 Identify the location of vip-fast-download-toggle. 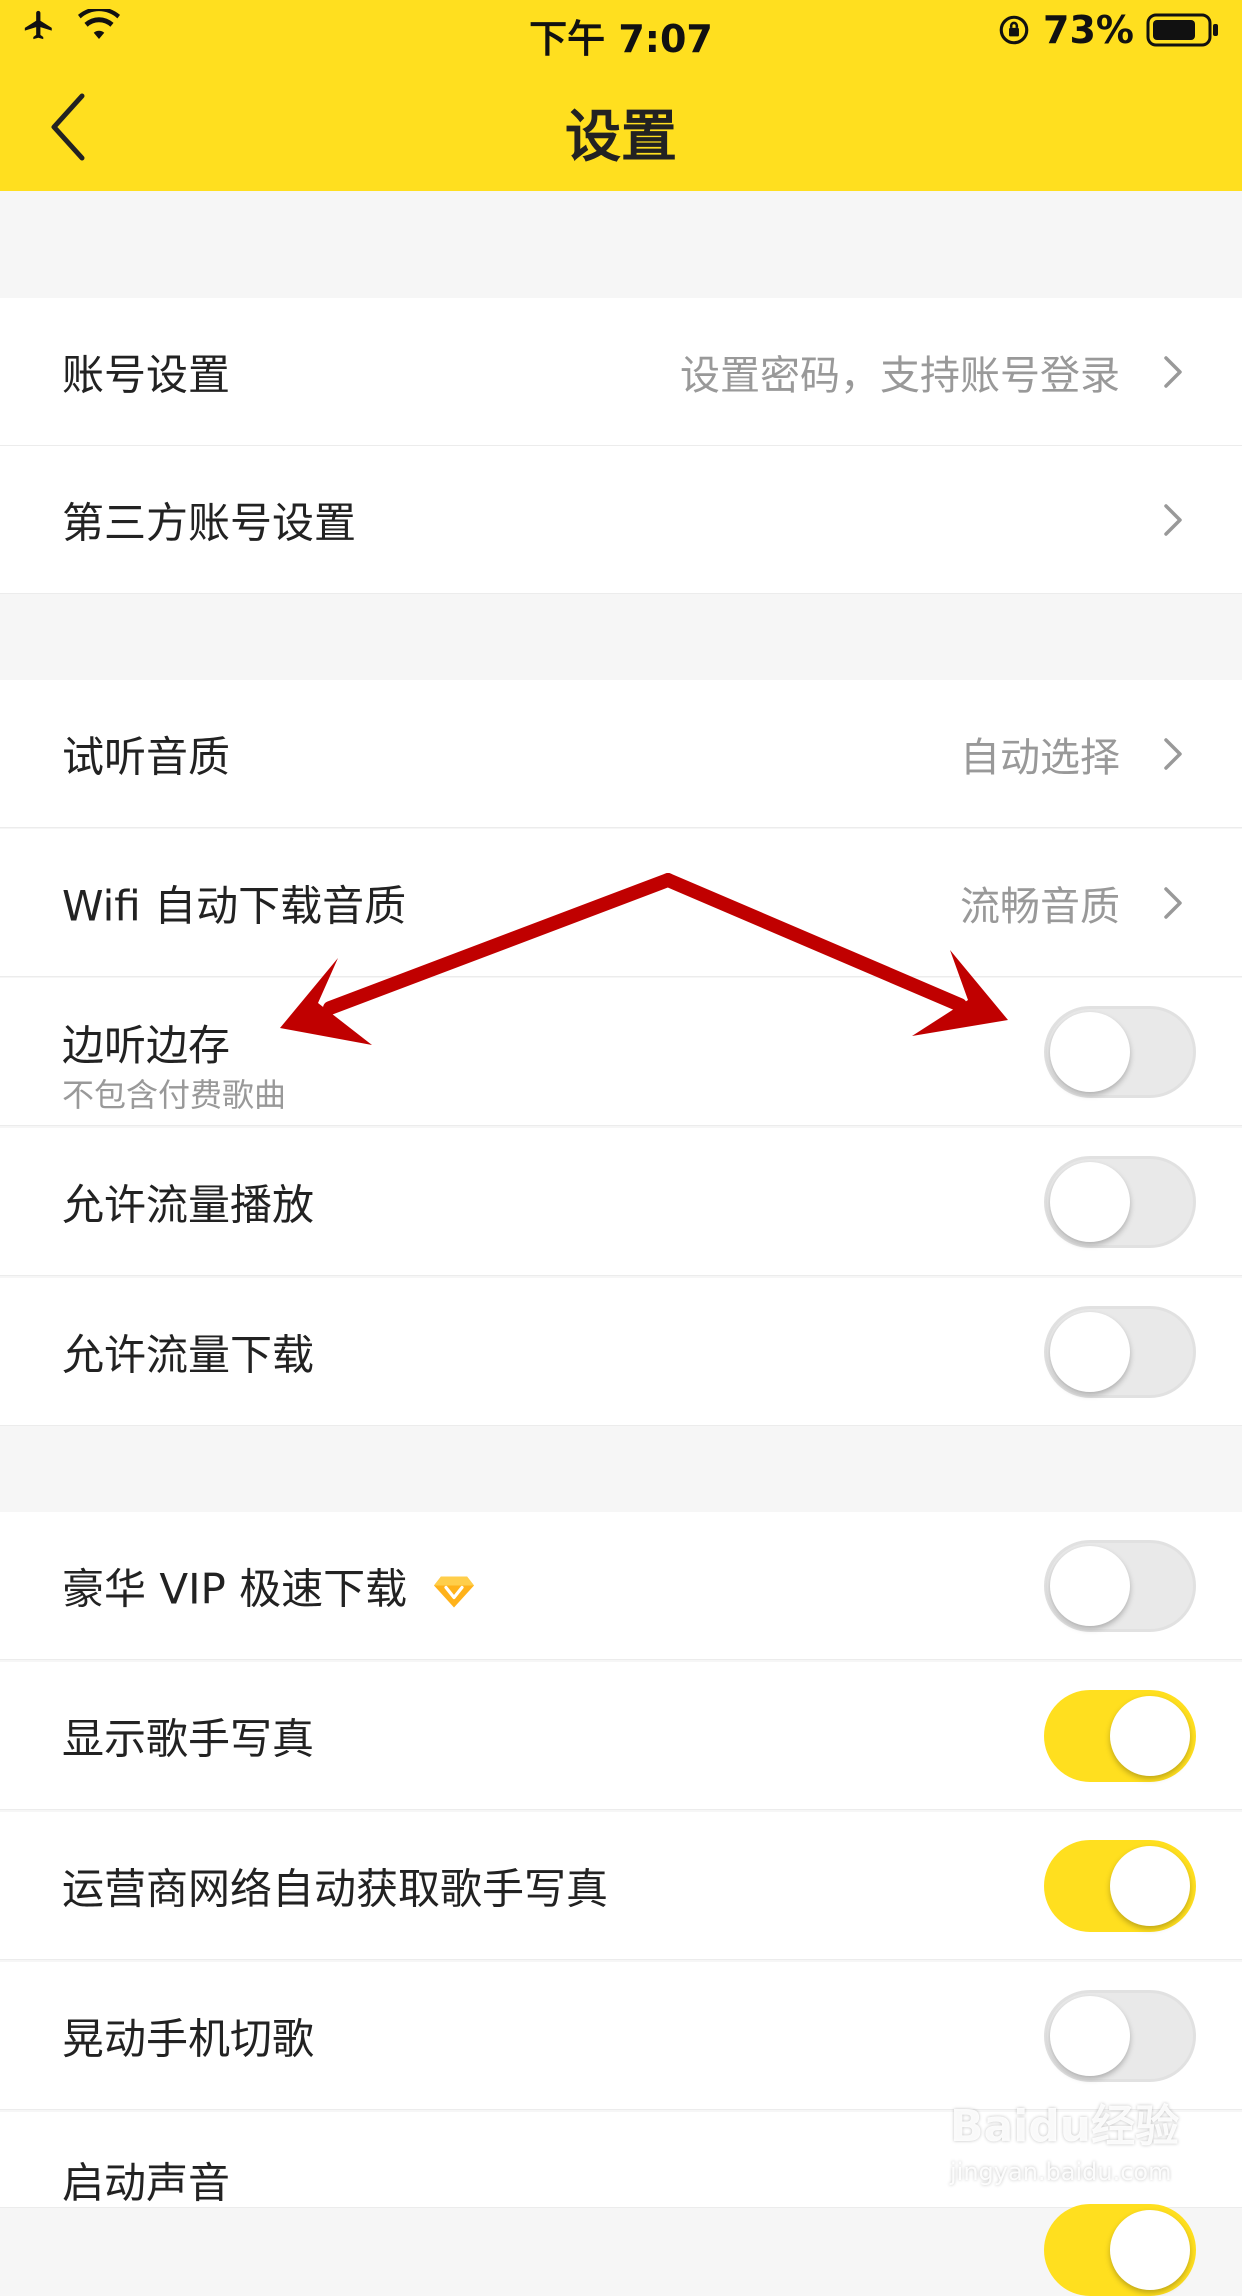
(1120, 1585).